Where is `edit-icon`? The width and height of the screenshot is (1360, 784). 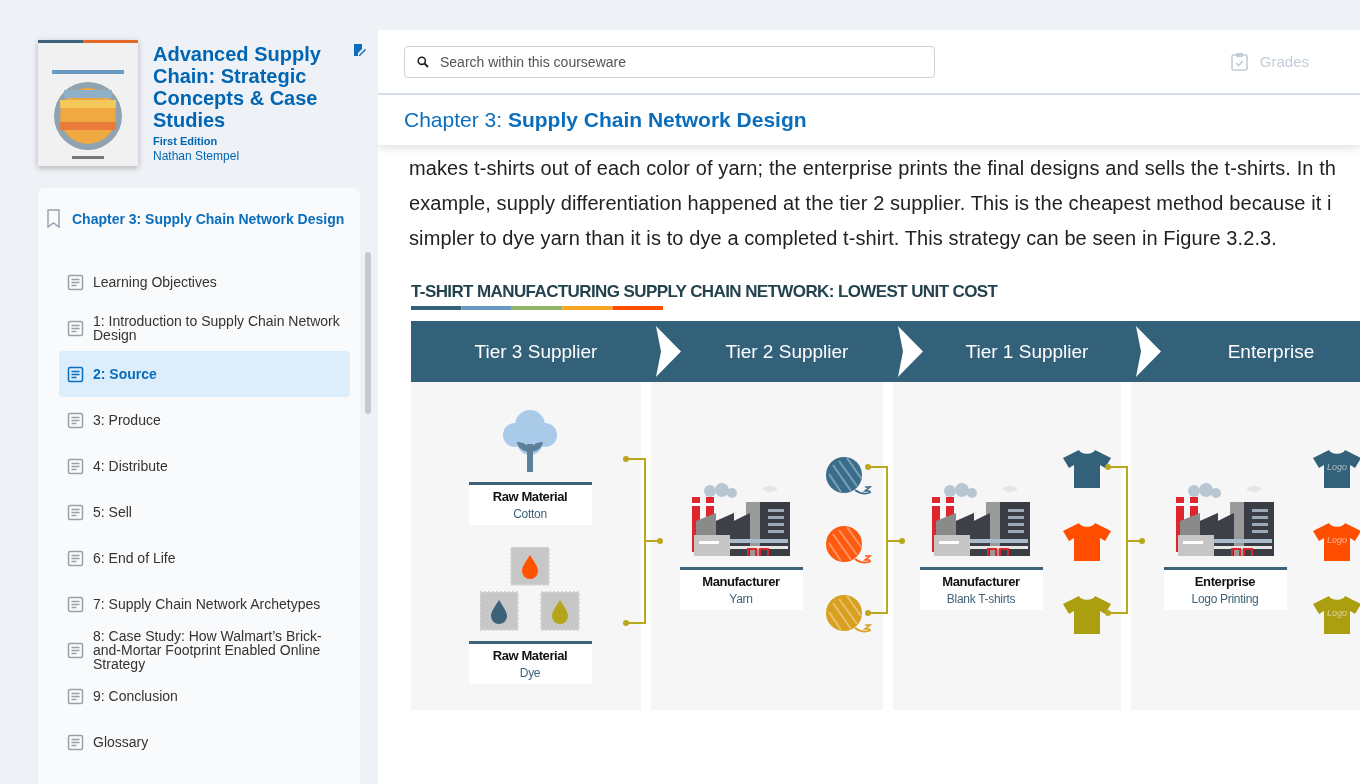 edit-icon is located at coordinates (359, 50).